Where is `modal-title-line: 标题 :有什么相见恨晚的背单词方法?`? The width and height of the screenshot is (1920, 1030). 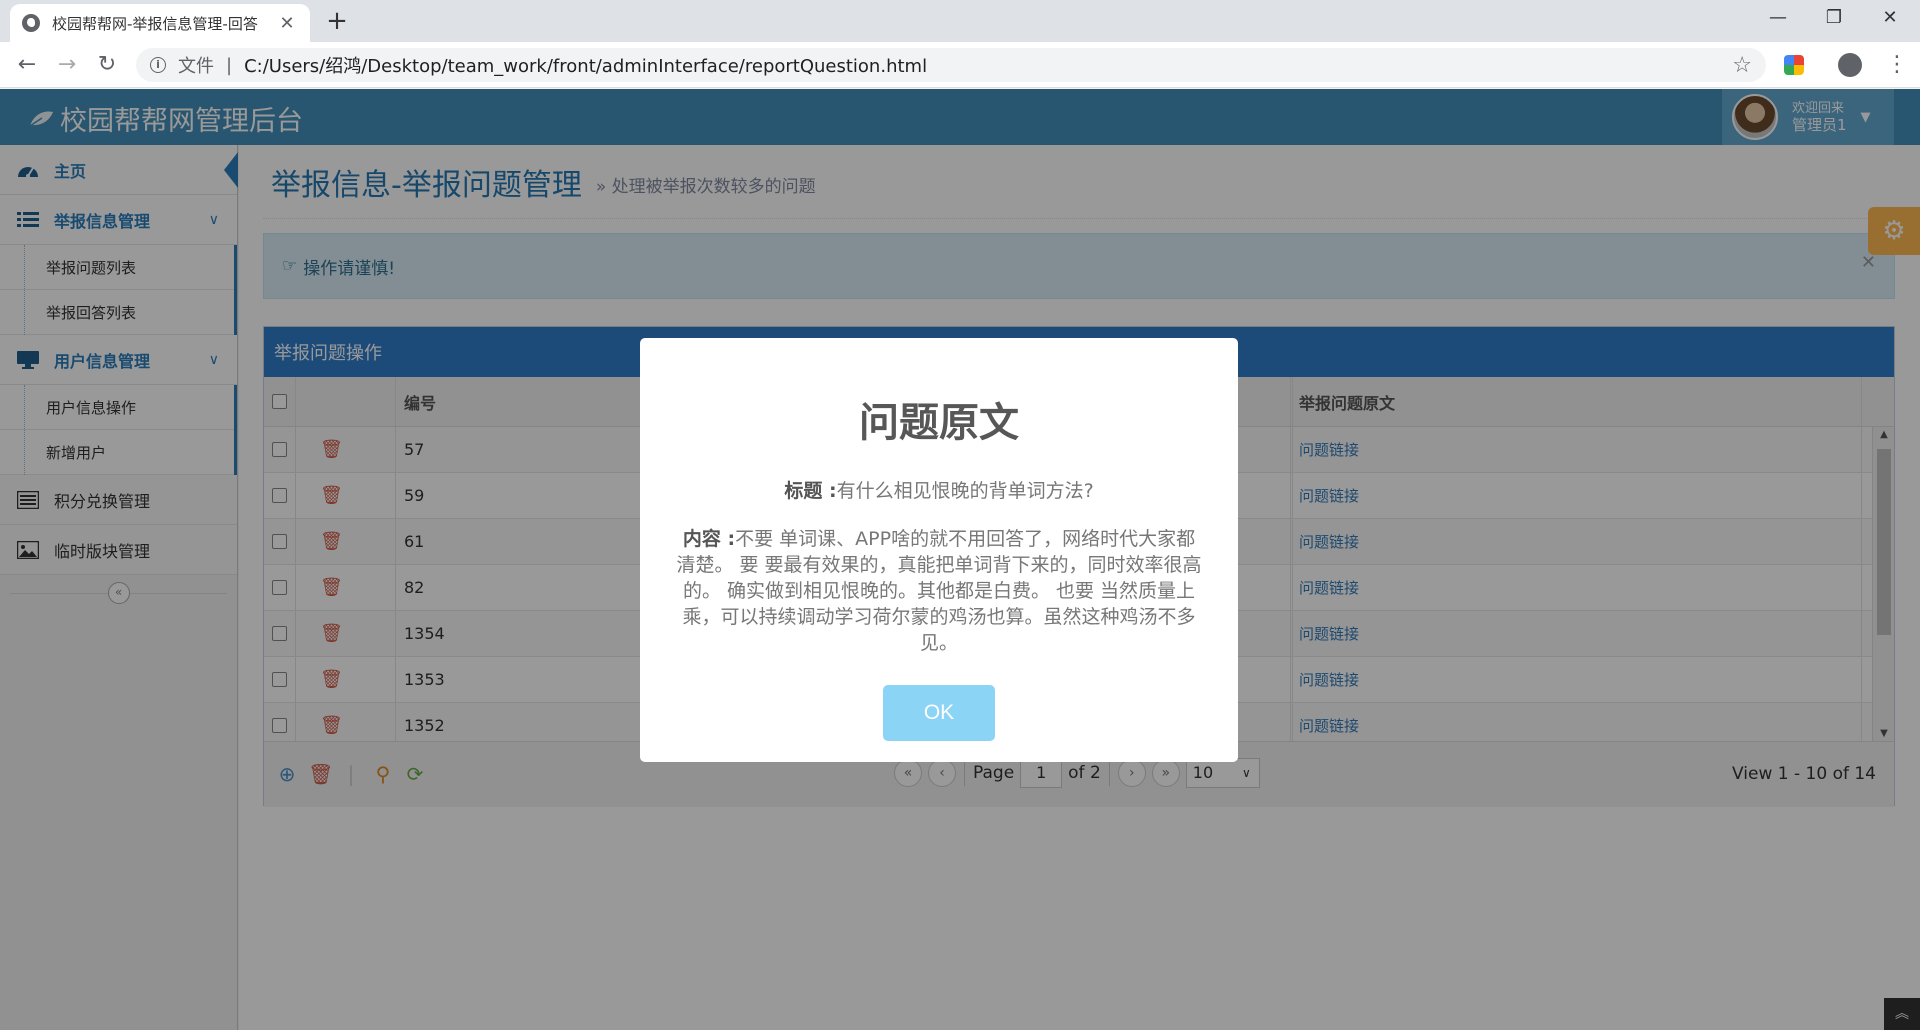
modal-title-line: 标题 :有什么相见恨晚的背单词方法? is located at coordinates (939, 491).